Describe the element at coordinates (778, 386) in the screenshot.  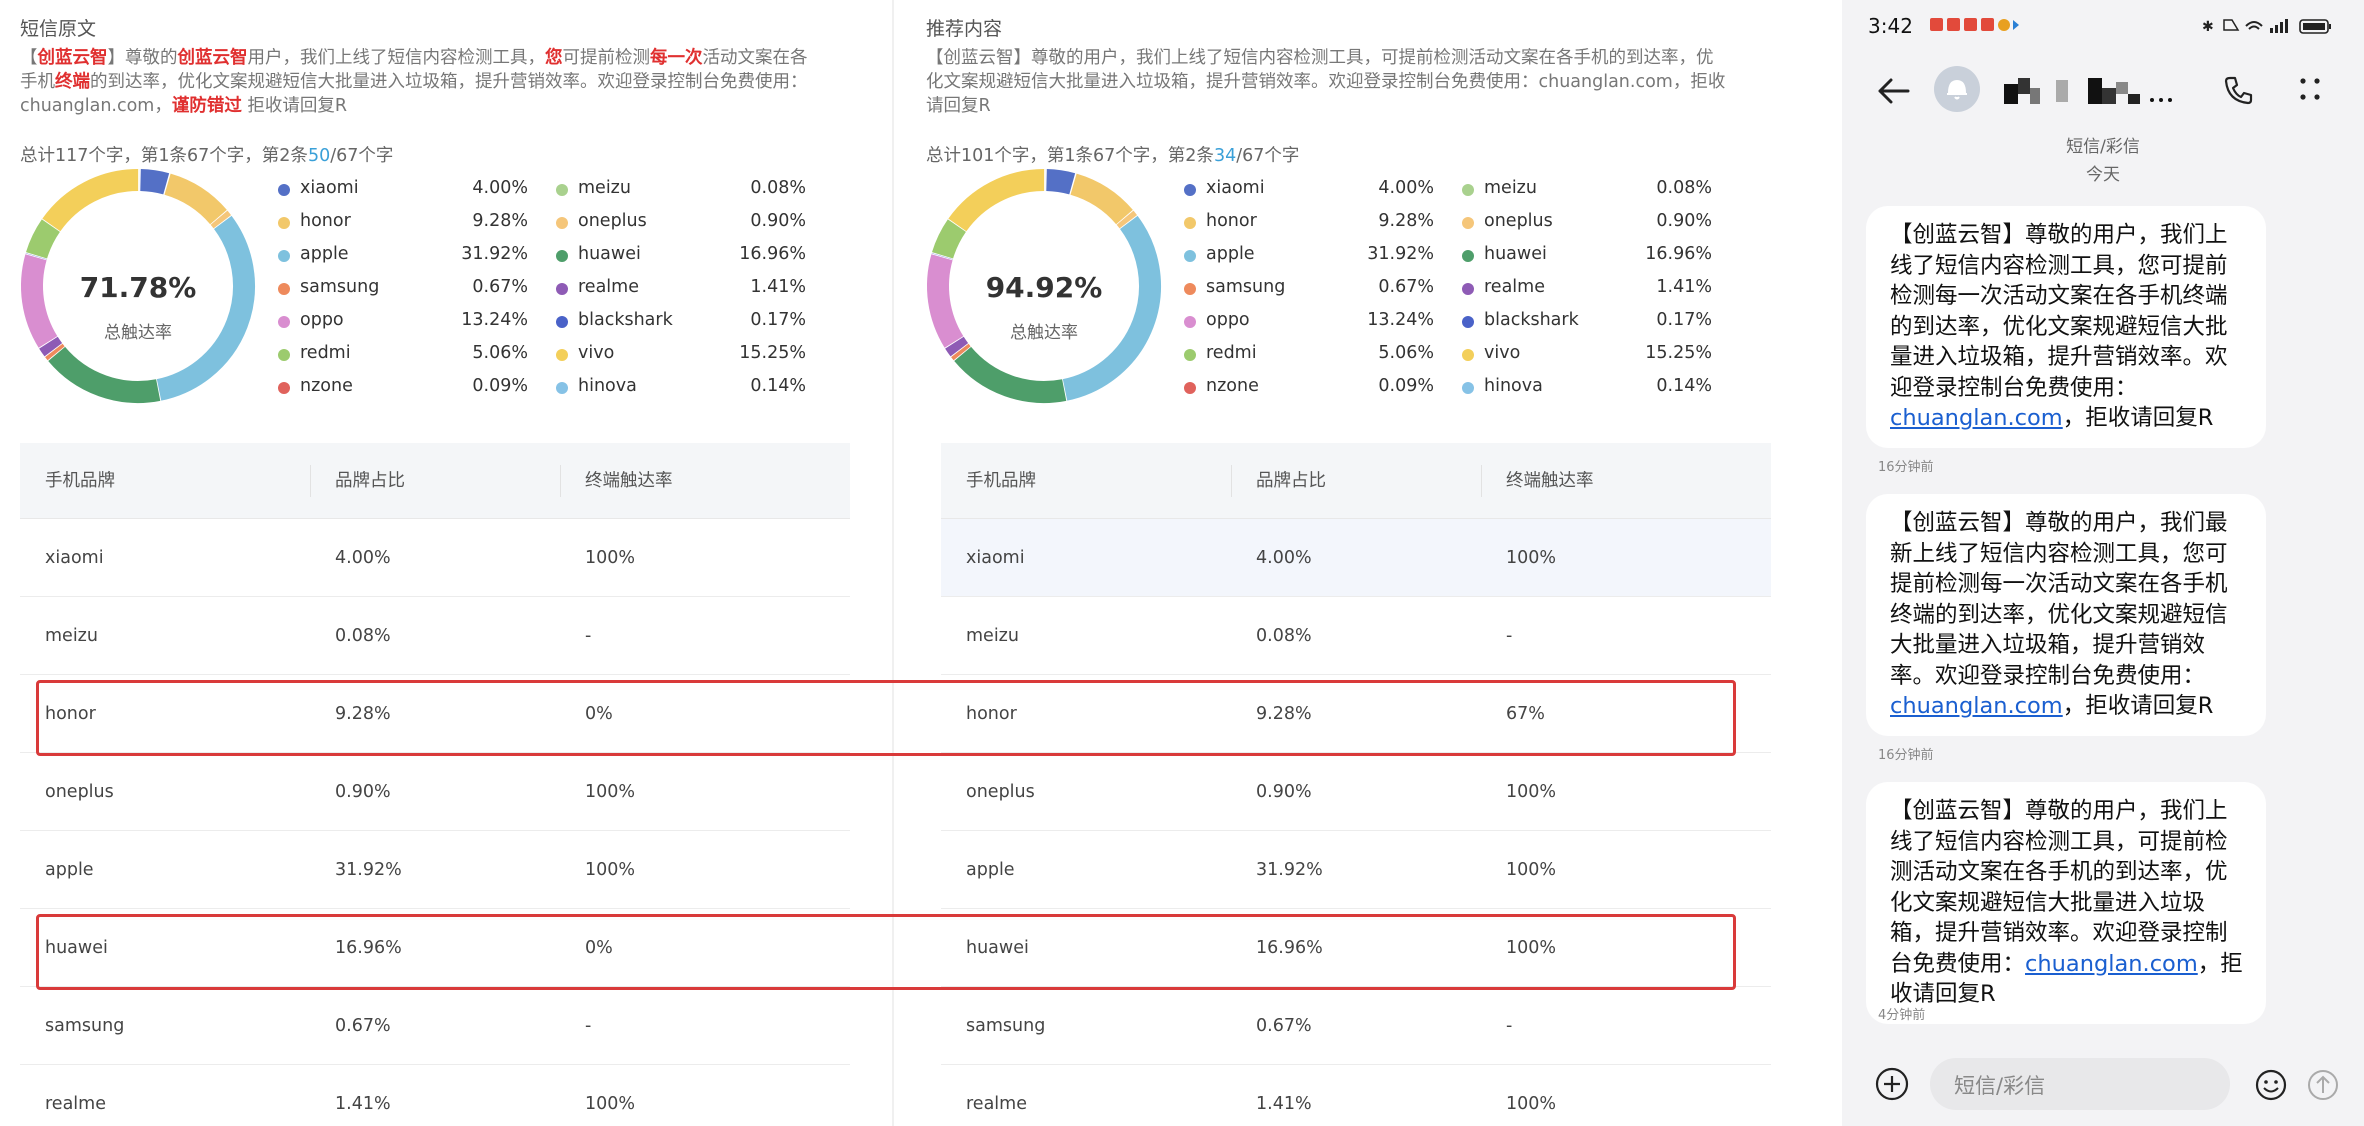
I see `legend-value: 0.14%` at that location.